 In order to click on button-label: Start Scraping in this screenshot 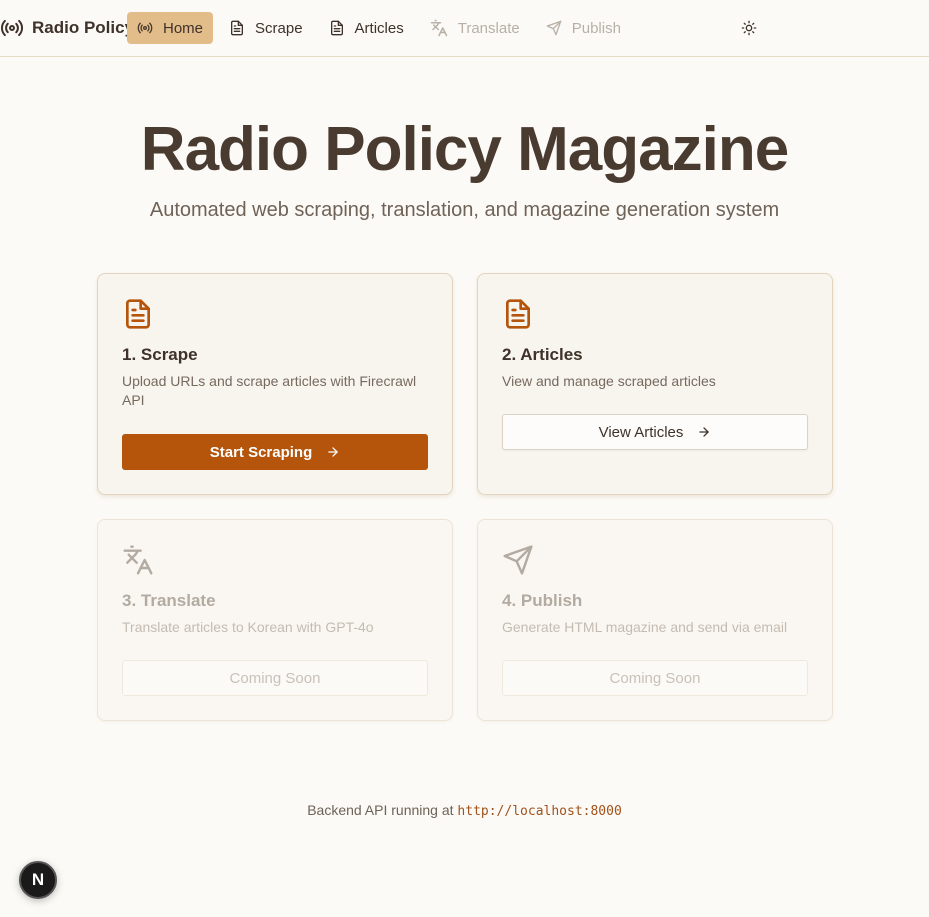, I will do `click(261, 452)`.